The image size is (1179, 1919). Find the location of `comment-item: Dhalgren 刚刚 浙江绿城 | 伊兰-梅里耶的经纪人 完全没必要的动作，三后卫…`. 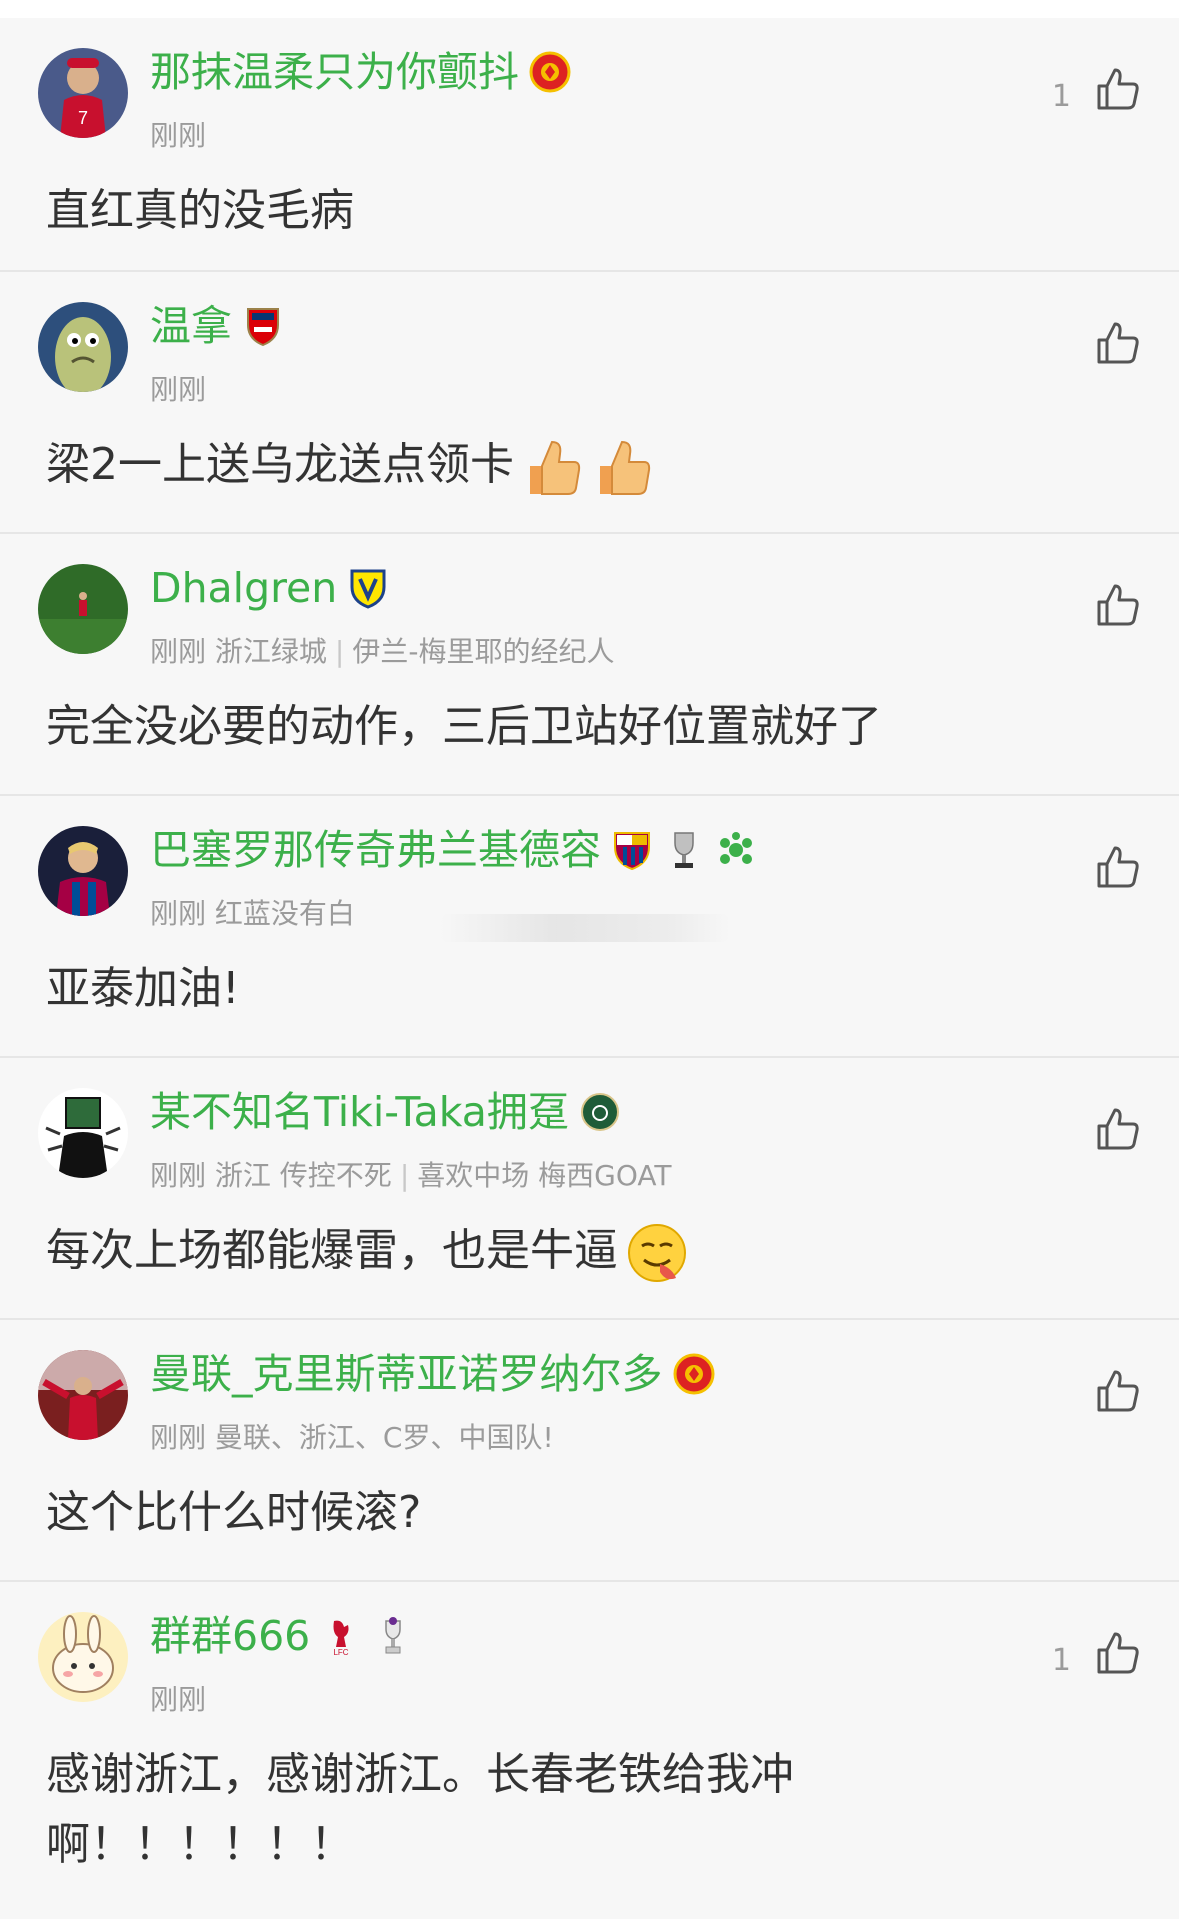

comment-item: Dhalgren 刚刚 浙江绿城 | 伊兰-梅里耶的经纪人 完全没必要的动作，三后卫… is located at coordinates (589, 665).